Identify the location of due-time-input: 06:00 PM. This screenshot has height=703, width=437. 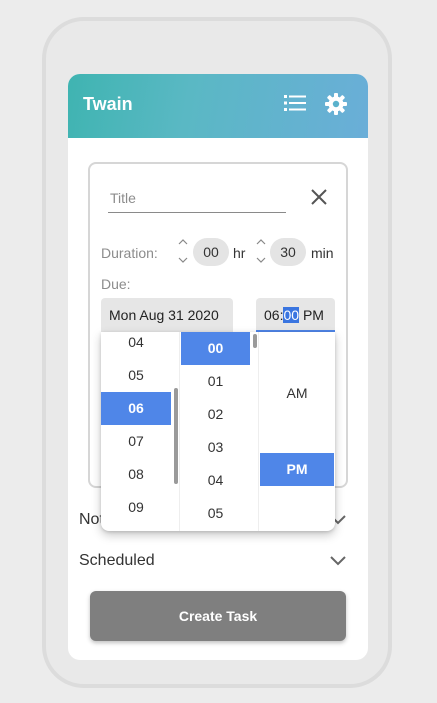
(295, 315).